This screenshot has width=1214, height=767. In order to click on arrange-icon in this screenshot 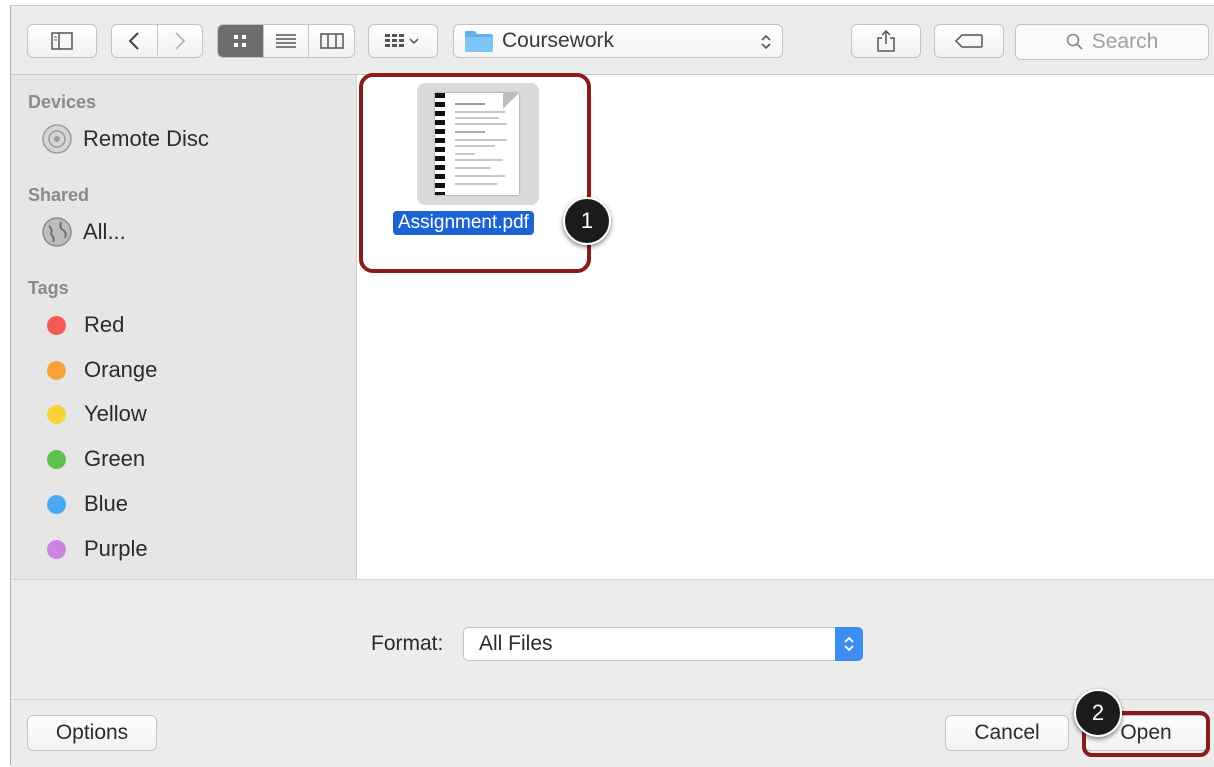, I will do `click(402, 40)`.